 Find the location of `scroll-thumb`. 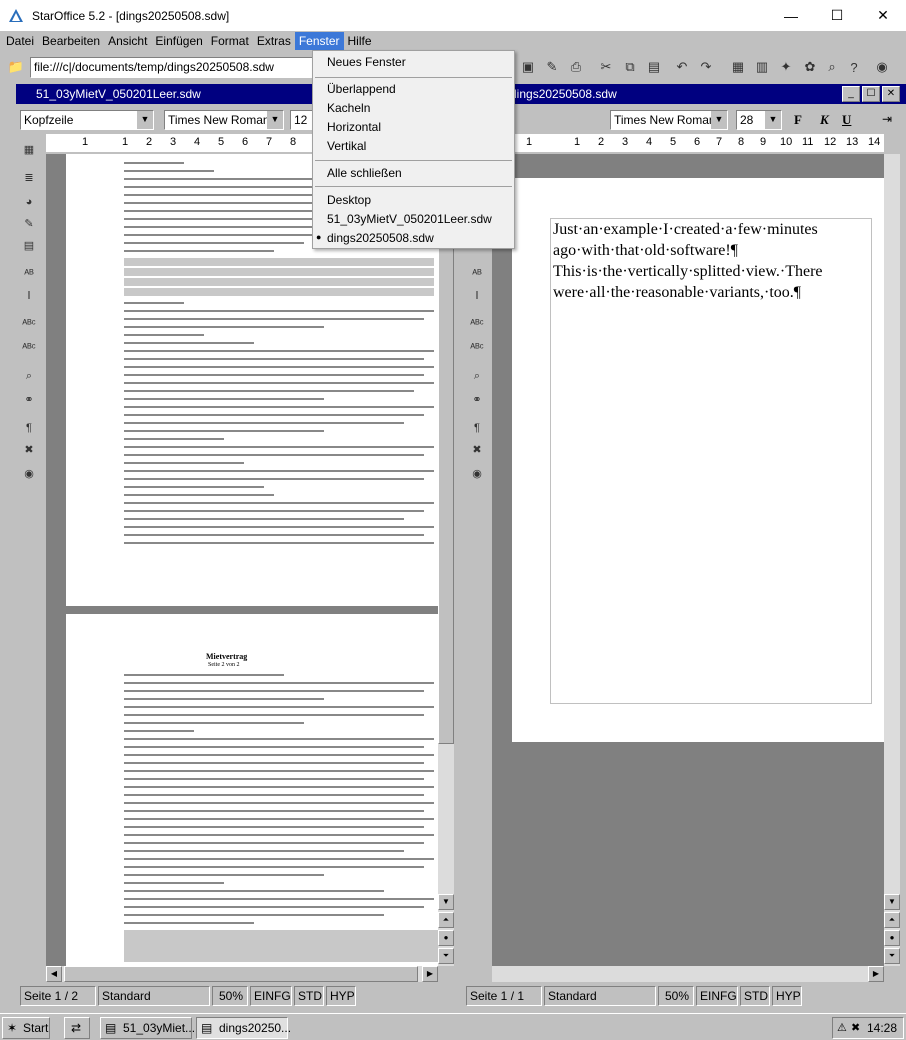

scroll-thumb is located at coordinates (446, 459).